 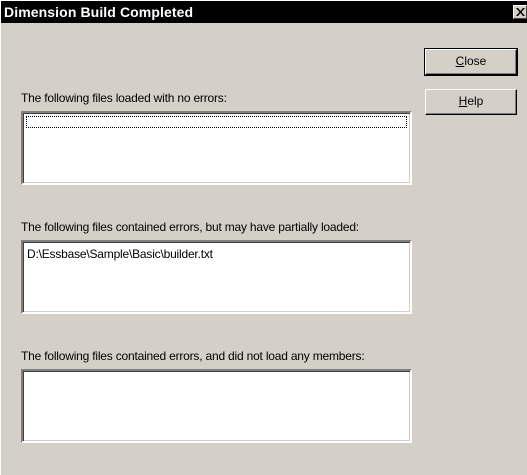 What do you see at coordinates (264, 12) in the screenshot?
I see `title-bar: Dimension Build Completed` at bounding box center [264, 12].